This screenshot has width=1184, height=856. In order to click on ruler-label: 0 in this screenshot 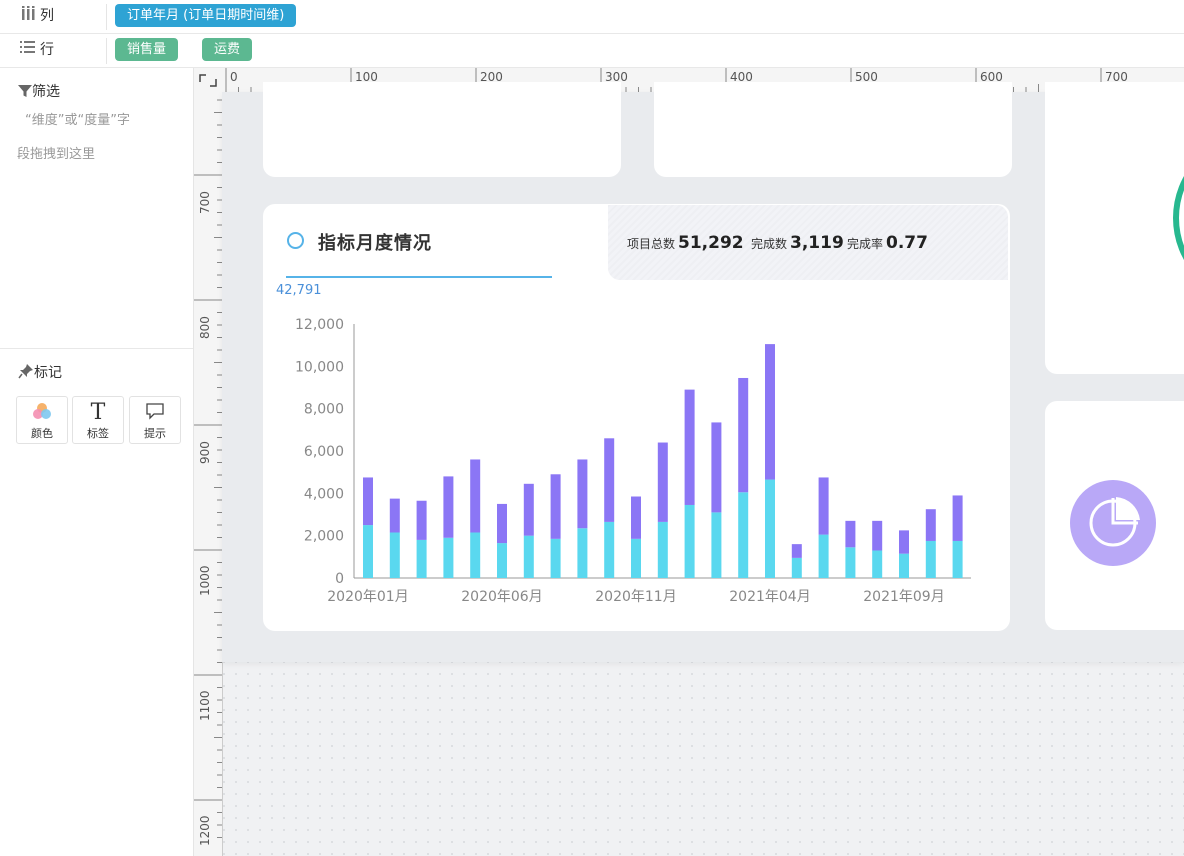, I will do `click(234, 77)`.